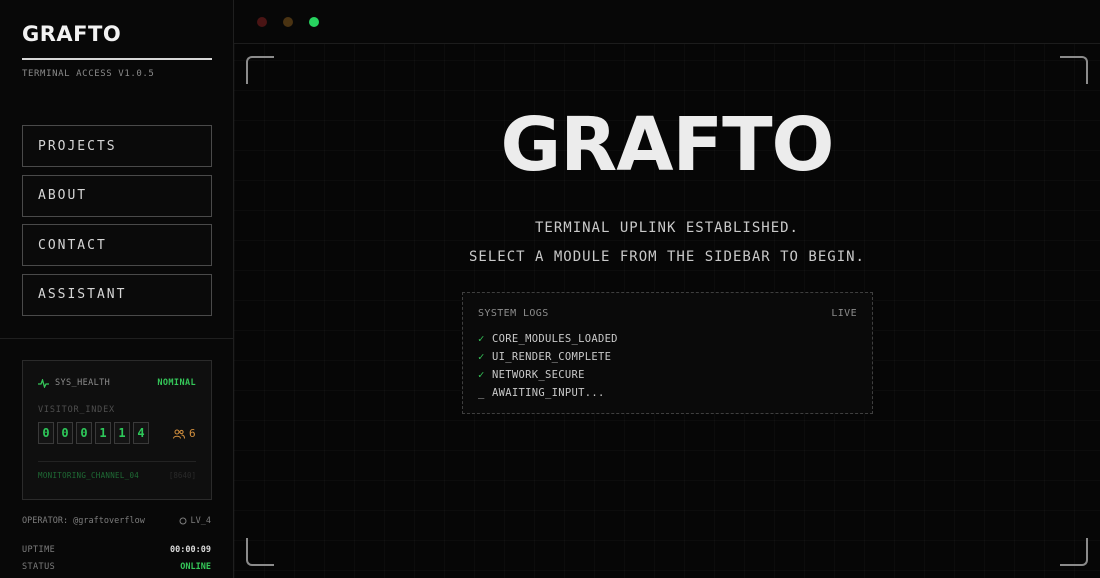  I want to click on log-text: UI_RENDER_COMPLETE, so click(552, 357).